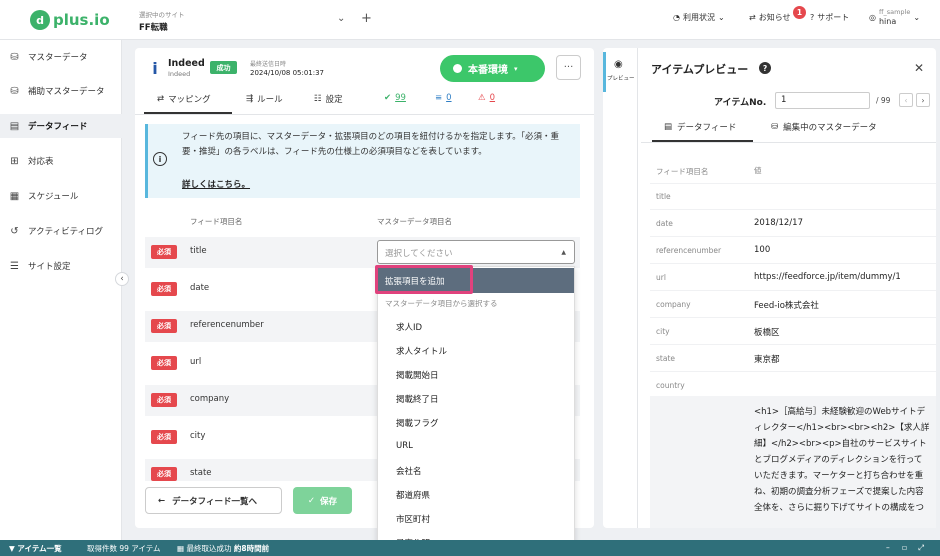 Image resolution: width=940 pixels, height=556 pixels. What do you see at coordinates (404, 446) in the screenshot?
I see `dropdown-option: URL` at bounding box center [404, 446].